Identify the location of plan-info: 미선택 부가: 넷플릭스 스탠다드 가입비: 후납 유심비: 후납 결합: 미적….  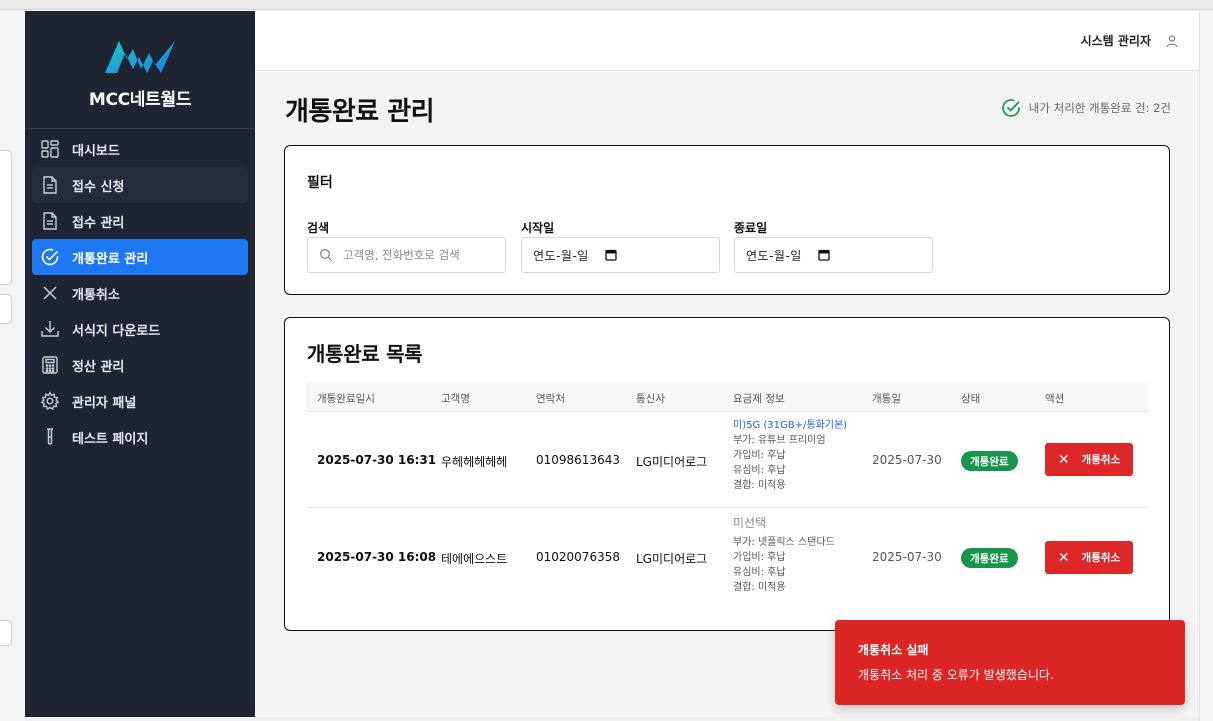
(784, 555).